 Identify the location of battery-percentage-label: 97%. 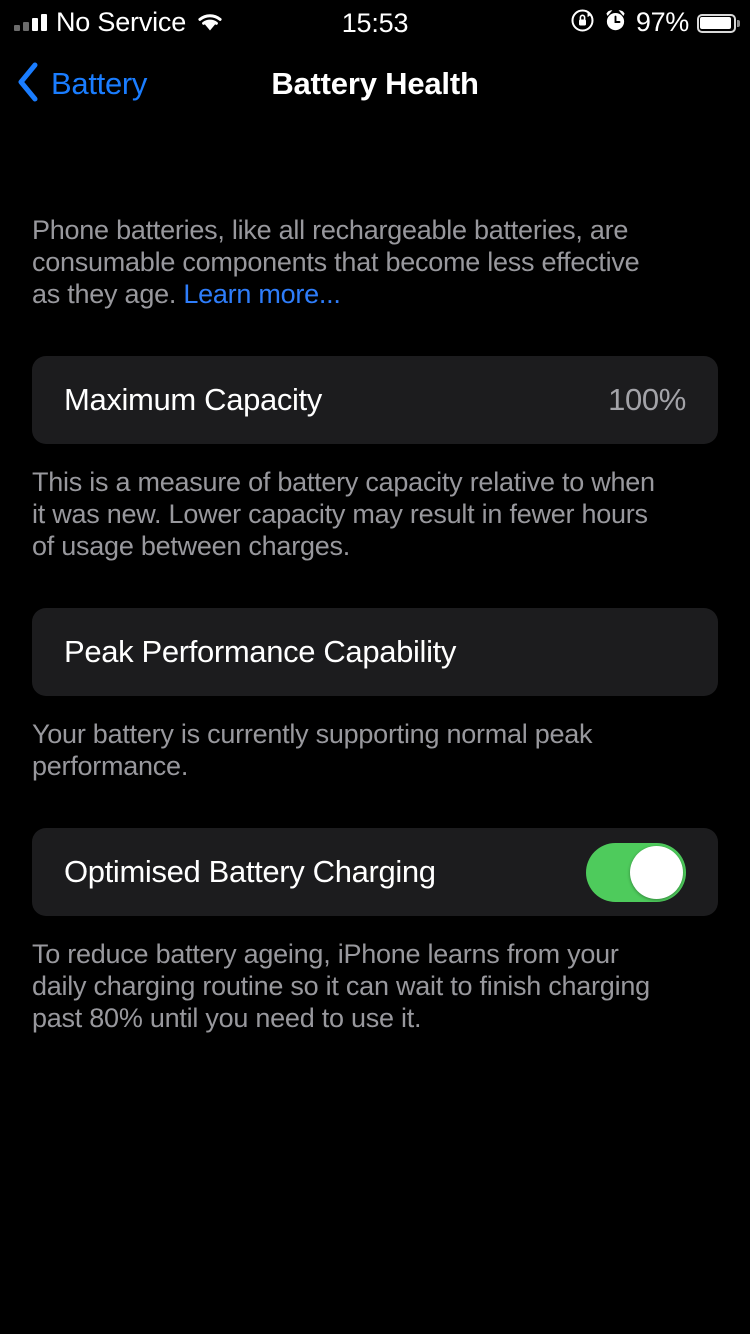
(662, 21).